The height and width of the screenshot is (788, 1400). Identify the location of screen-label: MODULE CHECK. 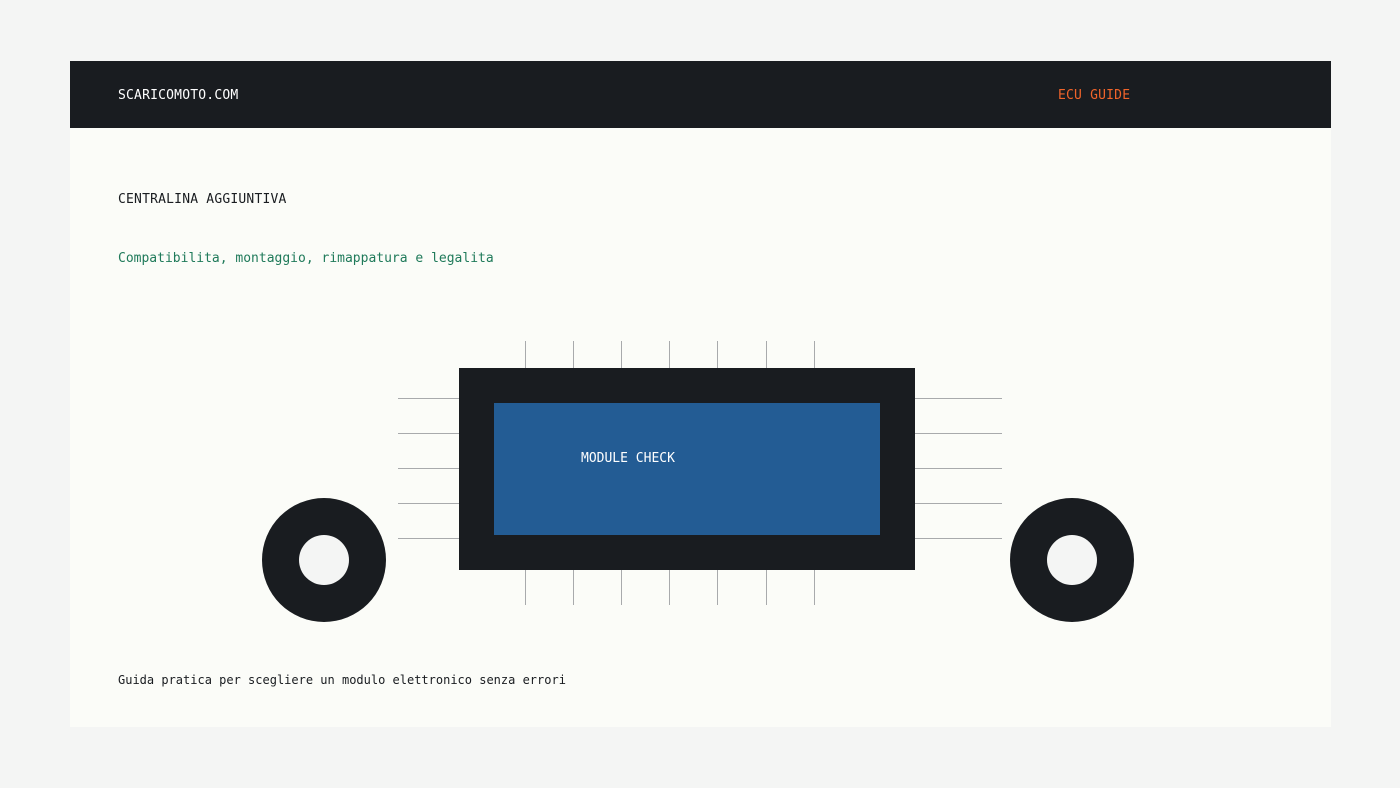
(628, 458).